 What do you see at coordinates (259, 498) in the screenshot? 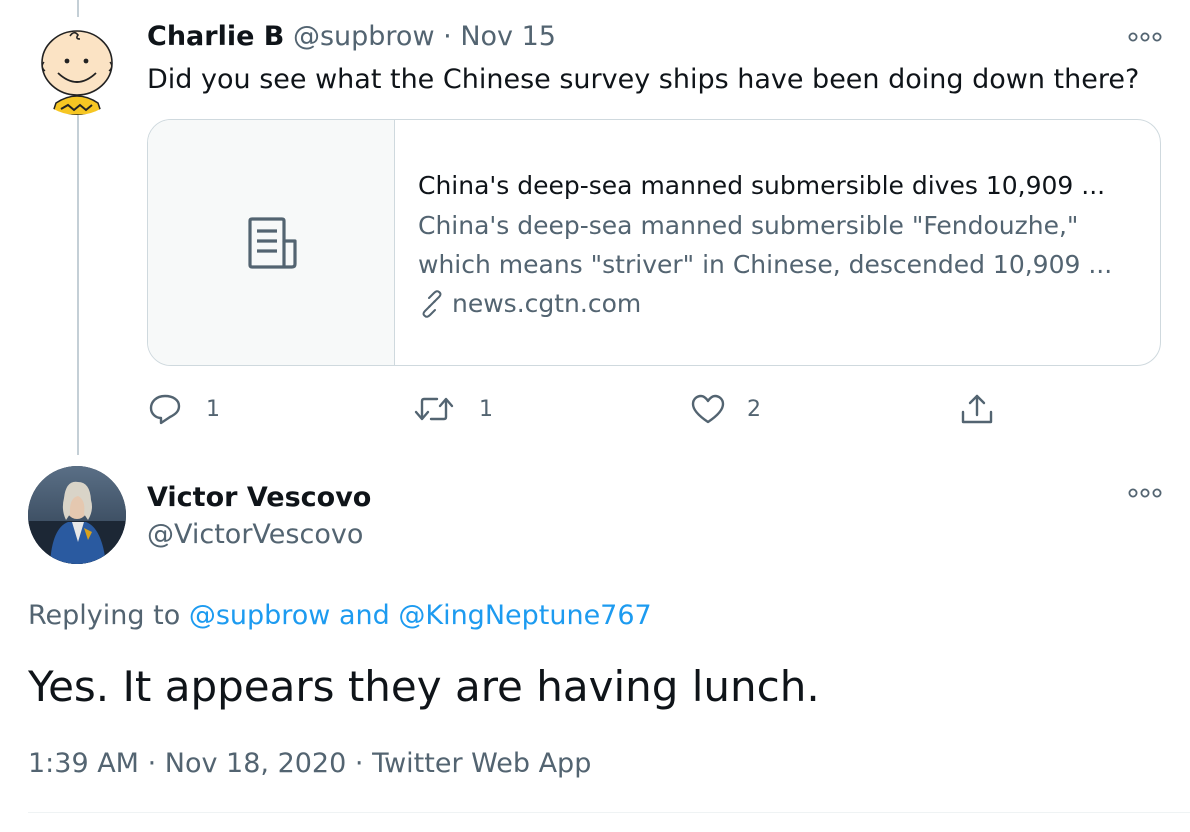
I see `tweet2-display-name: Victor Vescovo` at bounding box center [259, 498].